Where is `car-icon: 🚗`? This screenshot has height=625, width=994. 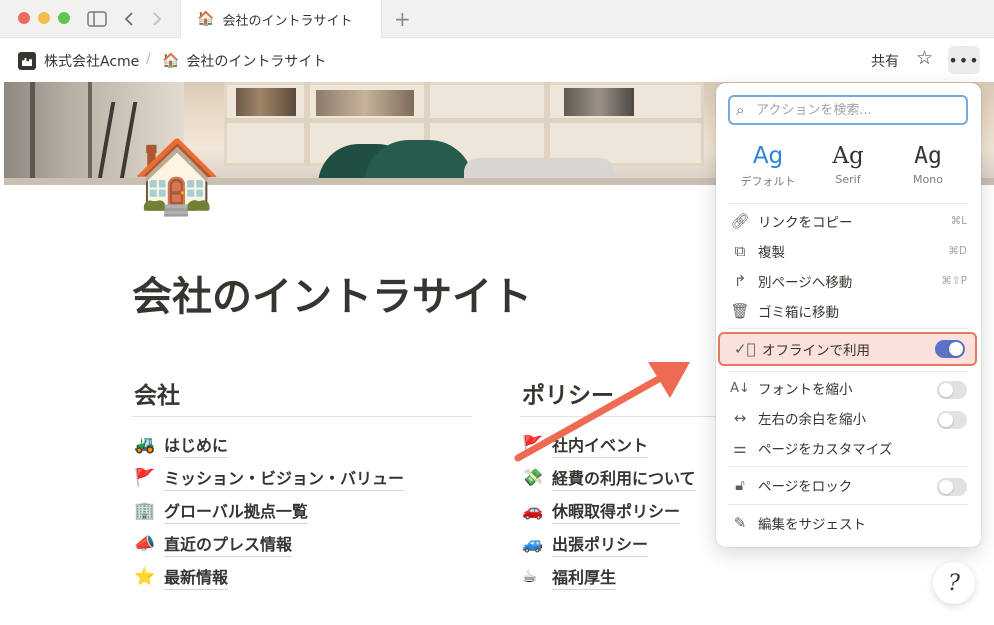 car-icon: 🚗 is located at coordinates (533, 510).